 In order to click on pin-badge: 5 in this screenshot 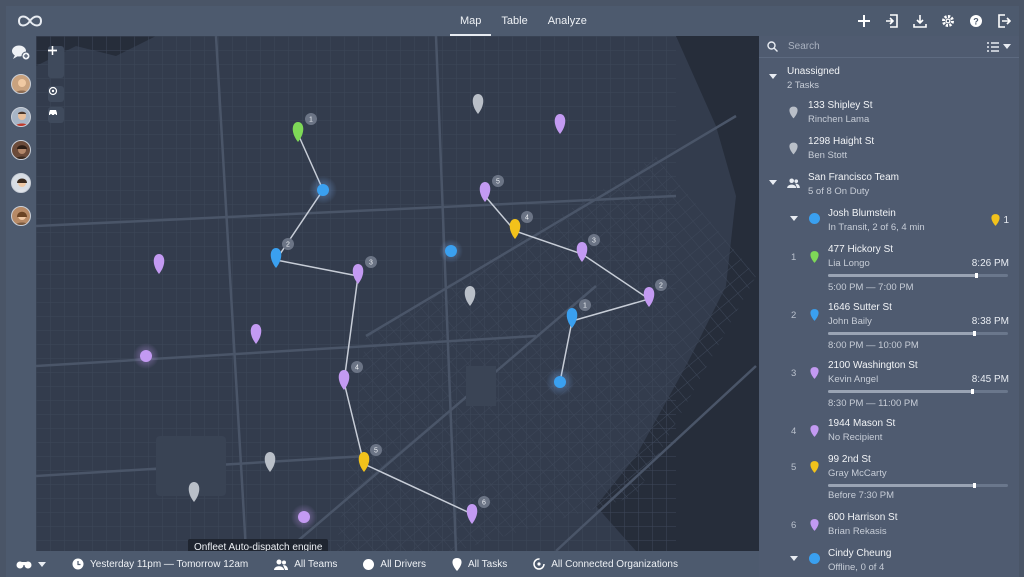, I will do `click(376, 451)`.